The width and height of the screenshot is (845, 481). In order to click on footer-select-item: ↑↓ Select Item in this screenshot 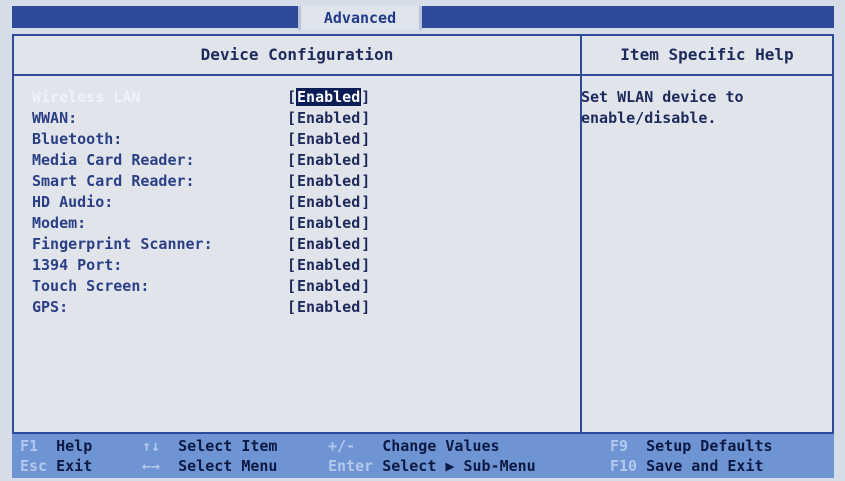, I will do `click(209, 446)`.